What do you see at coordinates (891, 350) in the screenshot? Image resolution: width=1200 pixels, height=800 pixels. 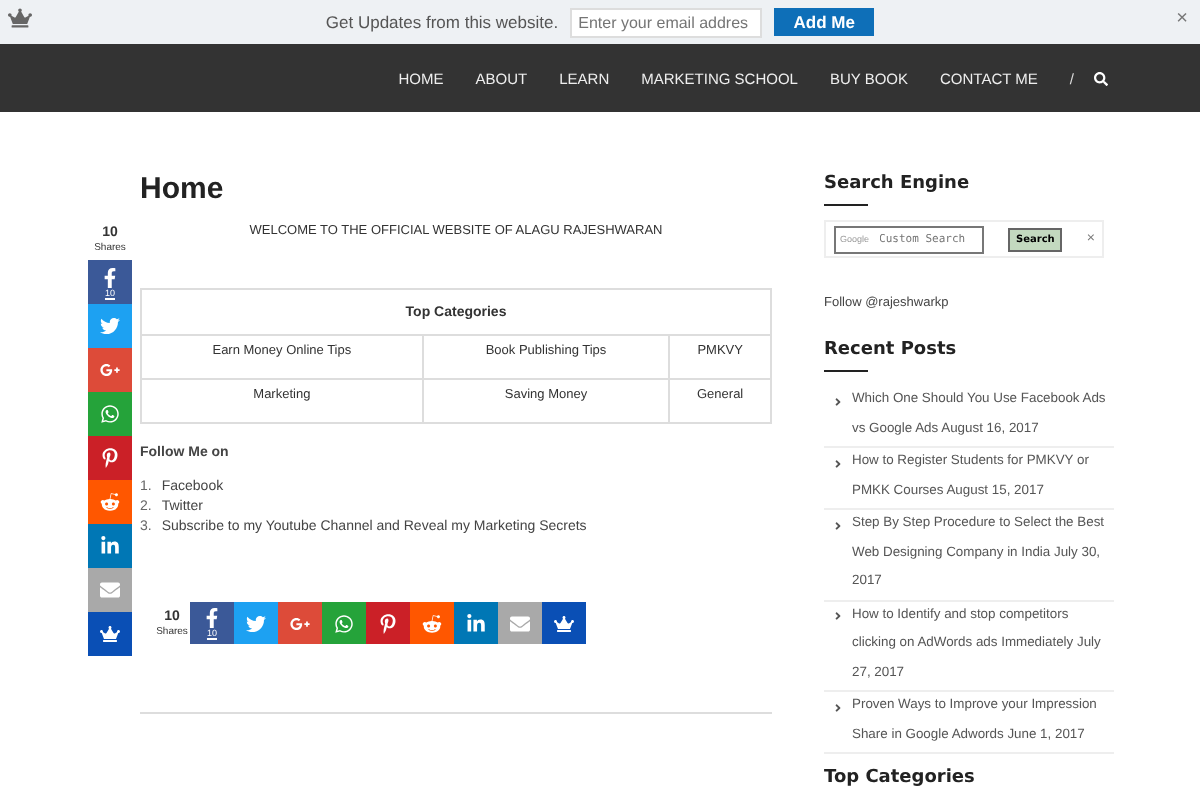 I see `sidebar-heading: Recent Posts` at bounding box center [891, 350].